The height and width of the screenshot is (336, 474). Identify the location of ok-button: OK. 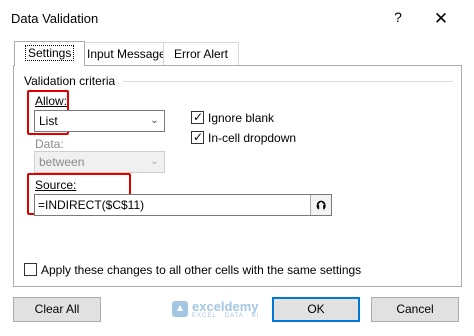
(316, 309).